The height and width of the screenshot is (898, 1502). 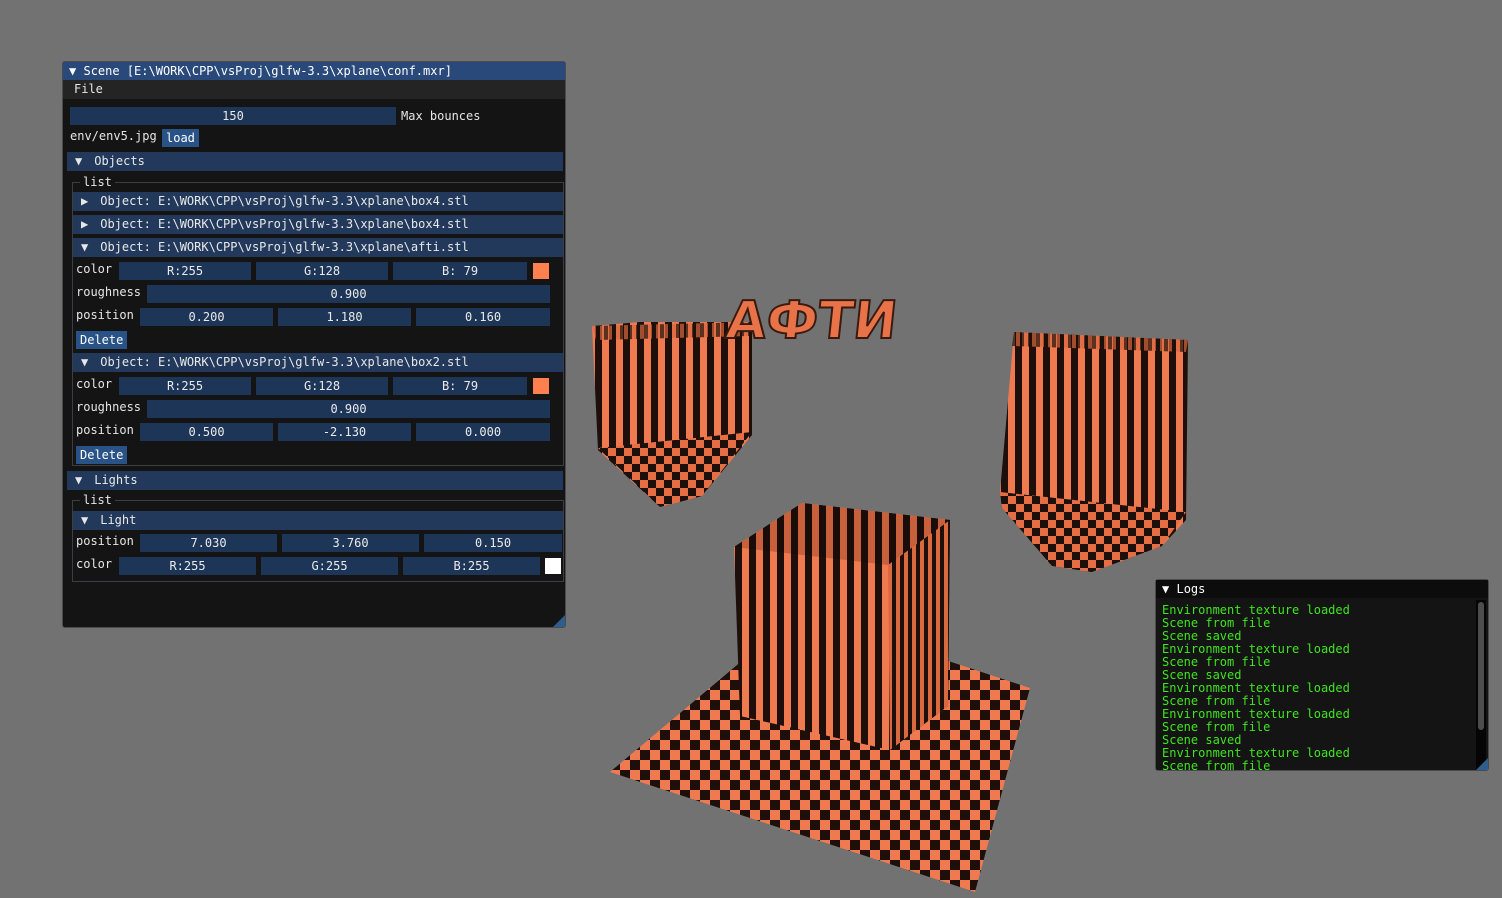 I want to click on menu-file: File, so click(x=88, y=89).